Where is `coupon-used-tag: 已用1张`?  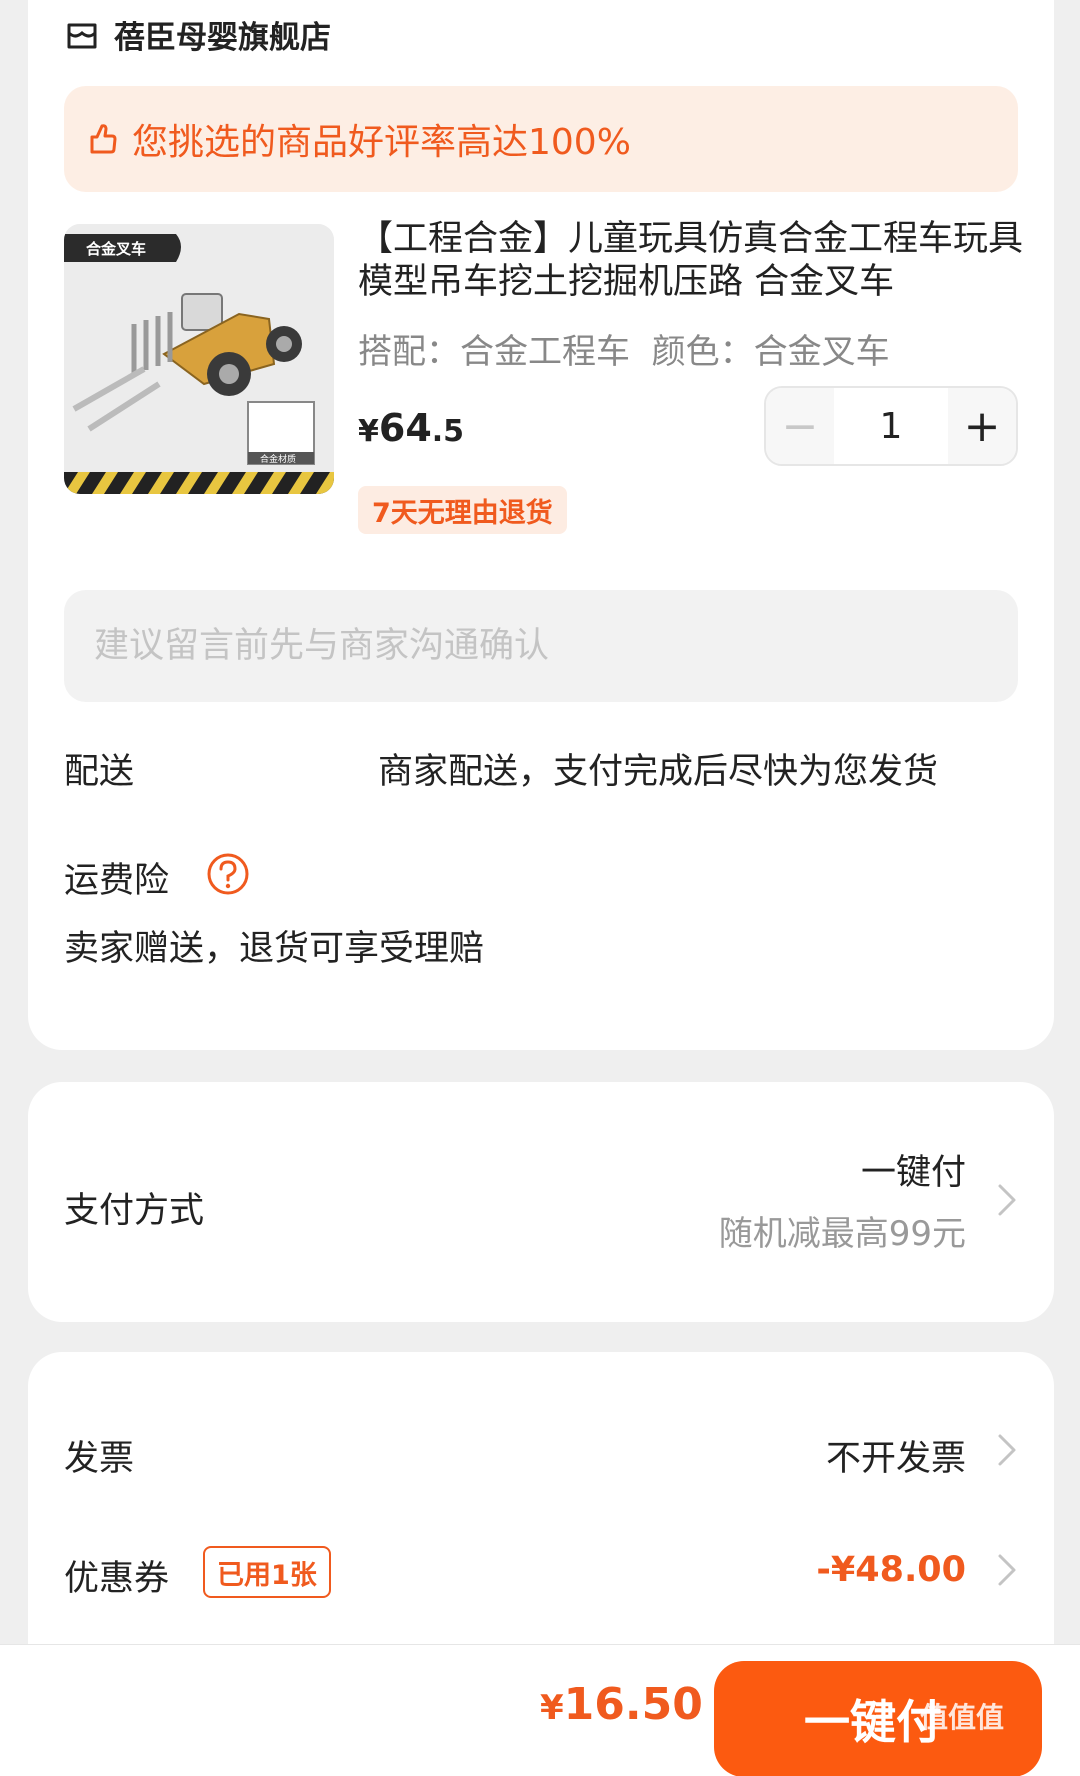 coupon-used-tag: 已用1张 is located at coordinates (267, 1572).